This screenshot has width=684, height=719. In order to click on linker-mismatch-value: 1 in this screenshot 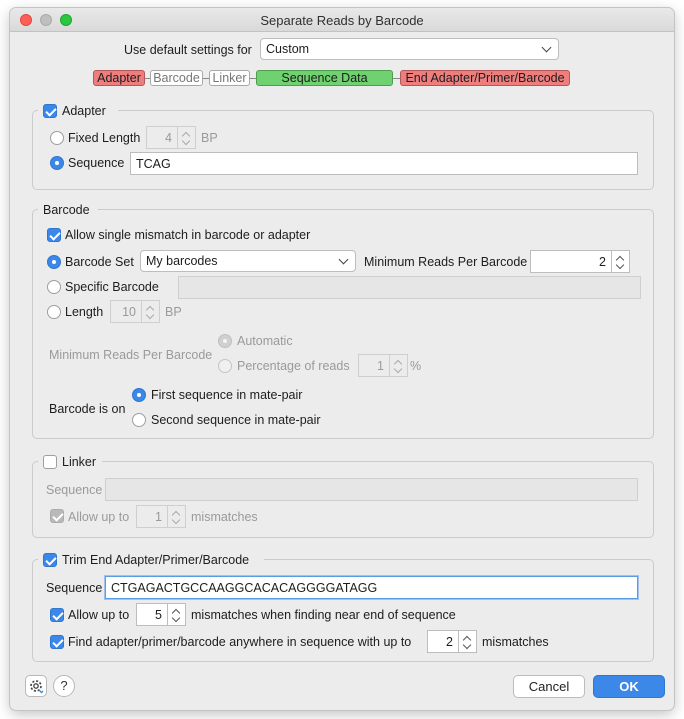, I will do `click(152, 516)`.